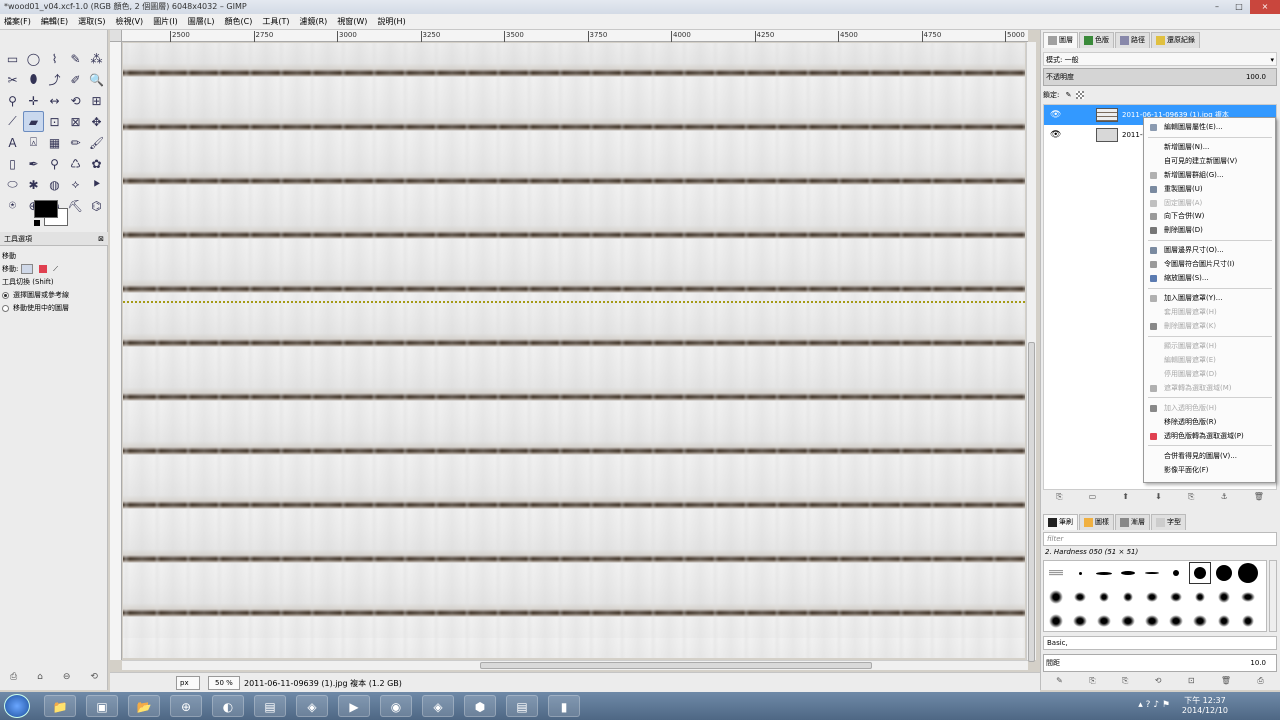 Image resolution: width=1280 pixels, height=720 pixels. I want to click on tool-icon-30: ⬭, so click(12, 184).